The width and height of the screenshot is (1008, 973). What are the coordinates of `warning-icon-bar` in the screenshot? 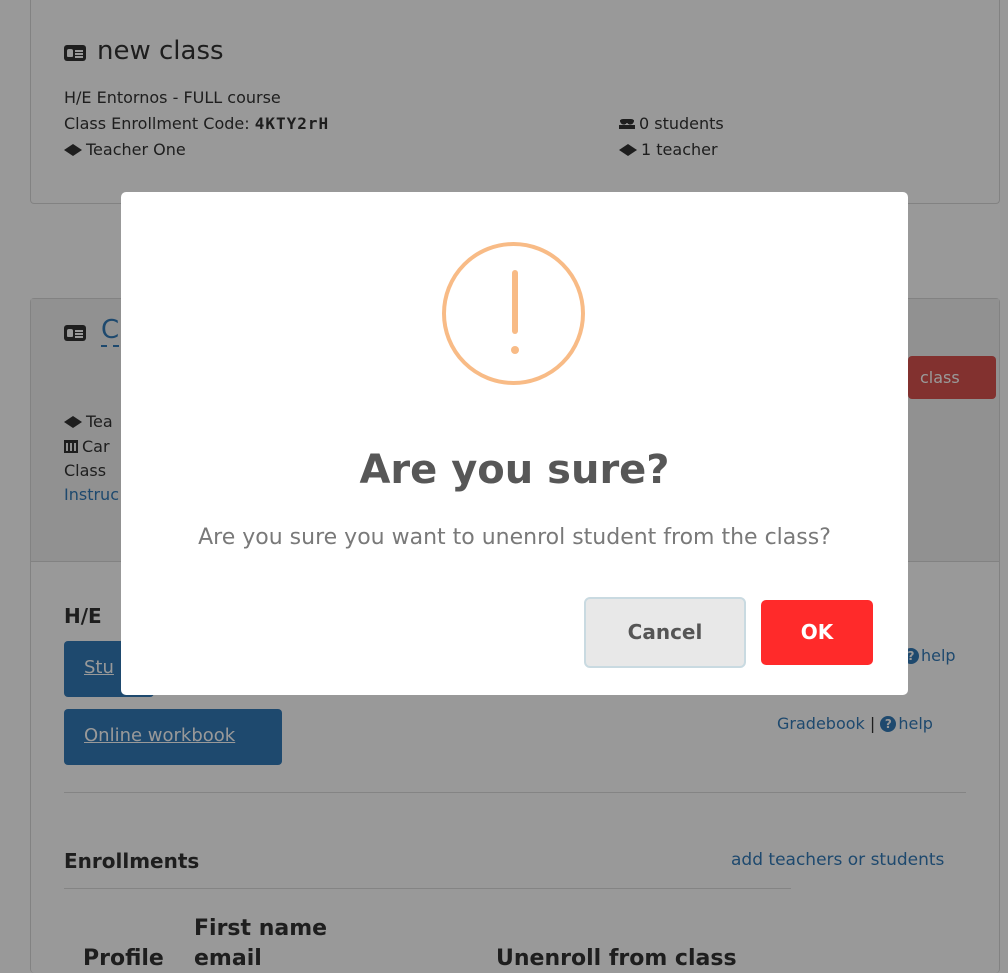 It's located at (515, 302).